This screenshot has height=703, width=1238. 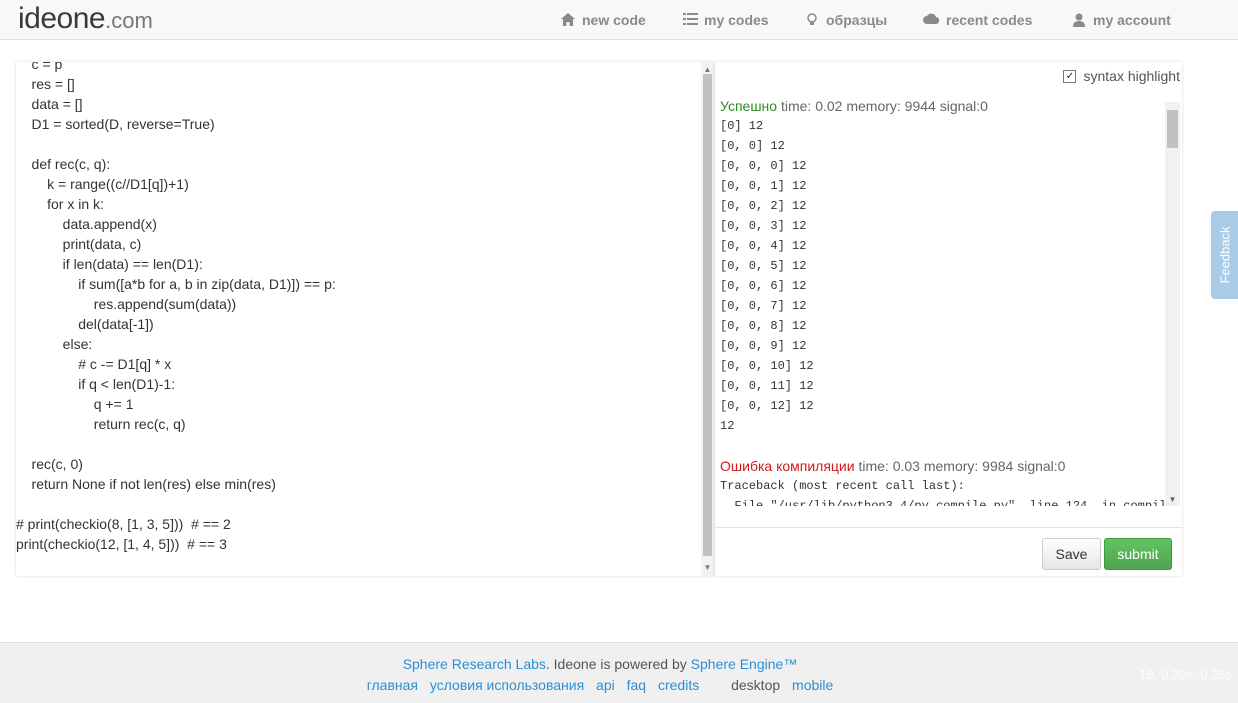 I want to click on list-icon, so click(x=690, y=19).